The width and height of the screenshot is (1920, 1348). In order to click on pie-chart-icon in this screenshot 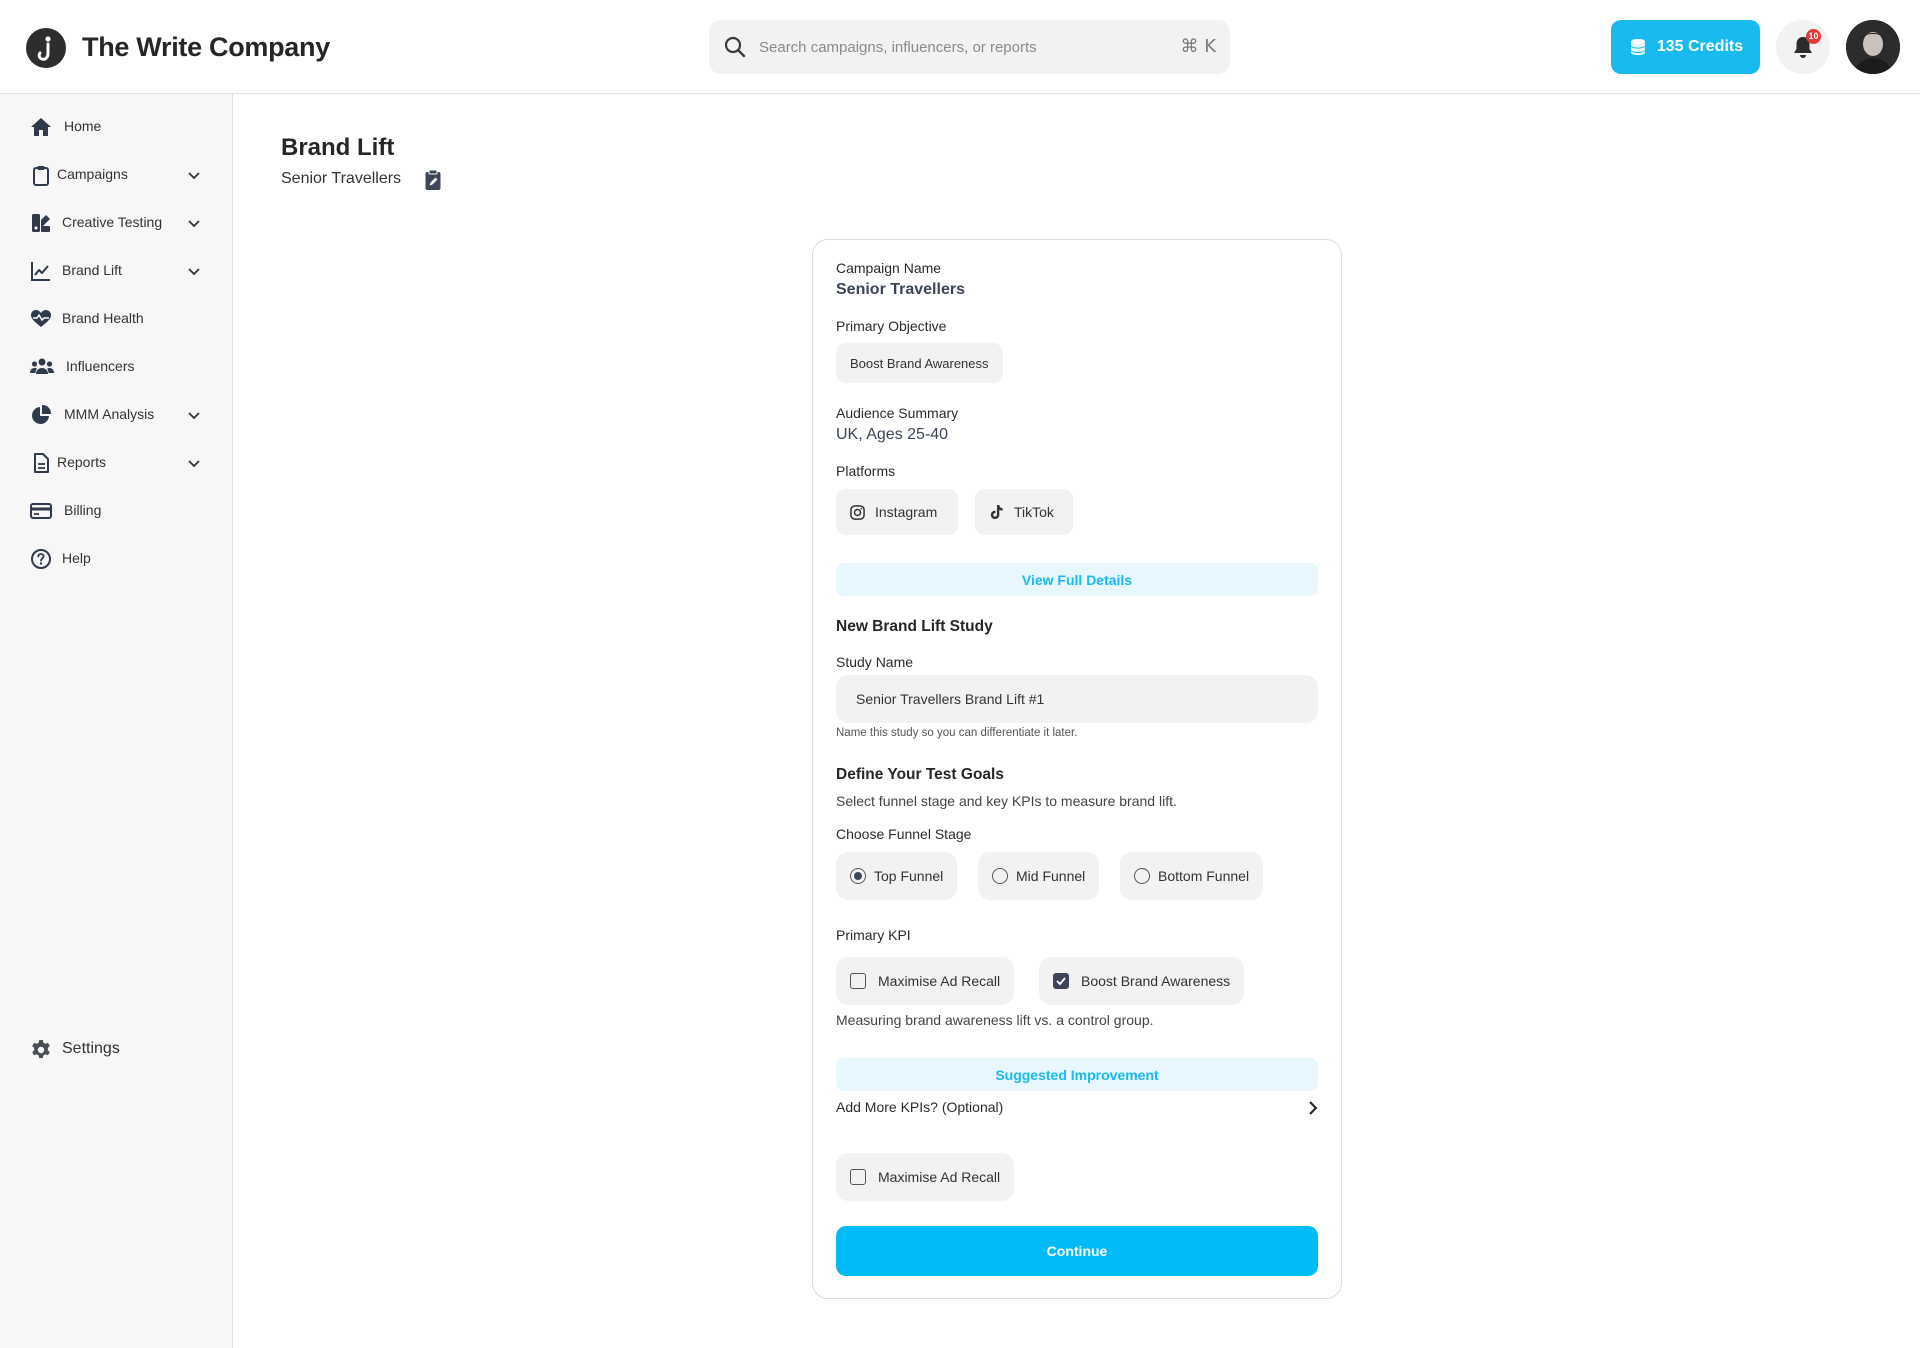, I will do `click(42, 414)`.